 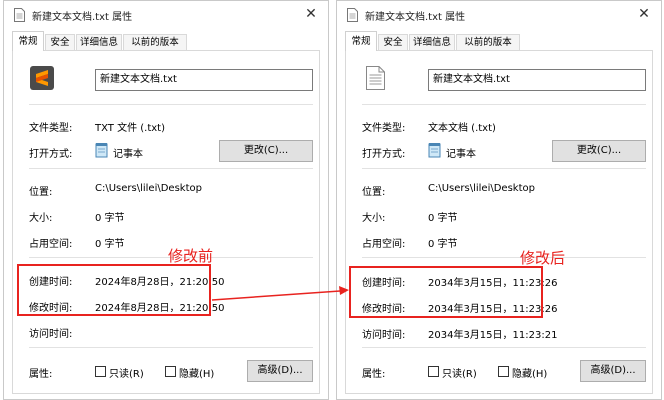 I want to click on after-label: 修改后, so click(x=543, y=258).